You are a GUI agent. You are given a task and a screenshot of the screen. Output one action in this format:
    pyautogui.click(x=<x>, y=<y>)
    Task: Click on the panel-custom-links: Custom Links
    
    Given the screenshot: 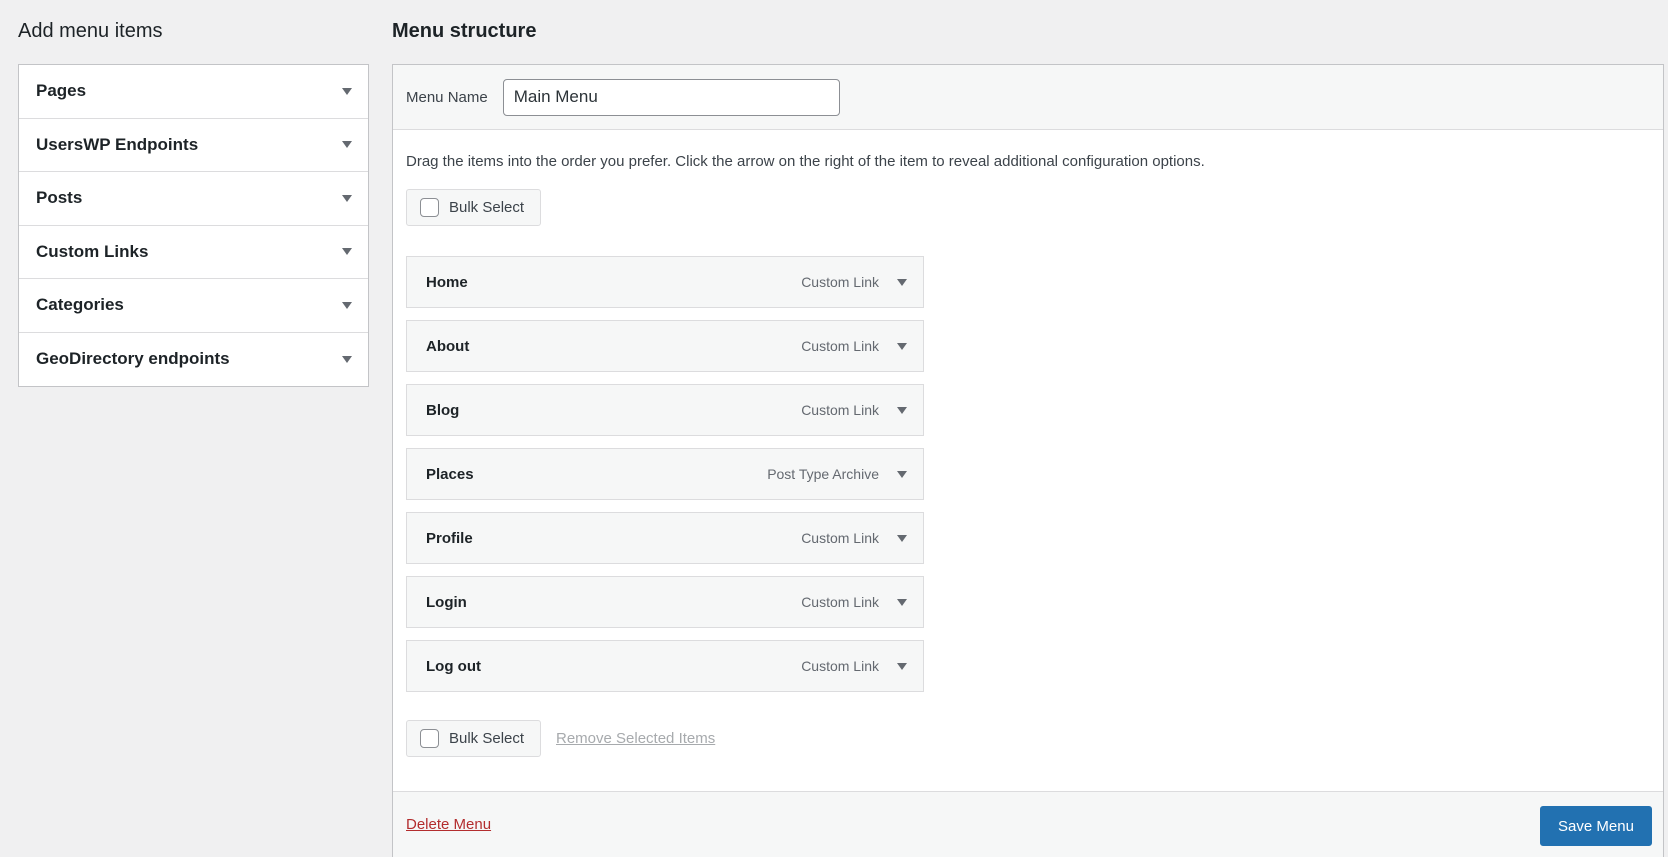 What is the action you would take?
    pyautogui.click(x=193, y=252)
    